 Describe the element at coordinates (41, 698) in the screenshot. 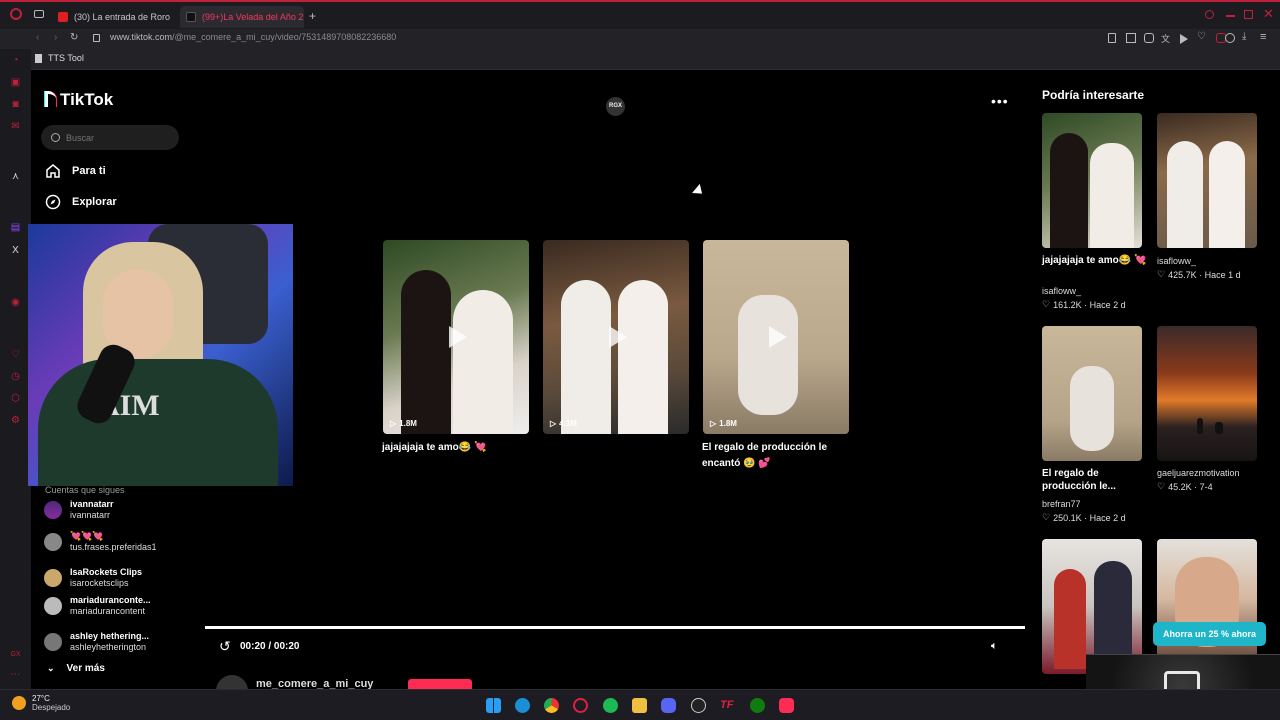

I see `weather-temp: 27°C` at that location.